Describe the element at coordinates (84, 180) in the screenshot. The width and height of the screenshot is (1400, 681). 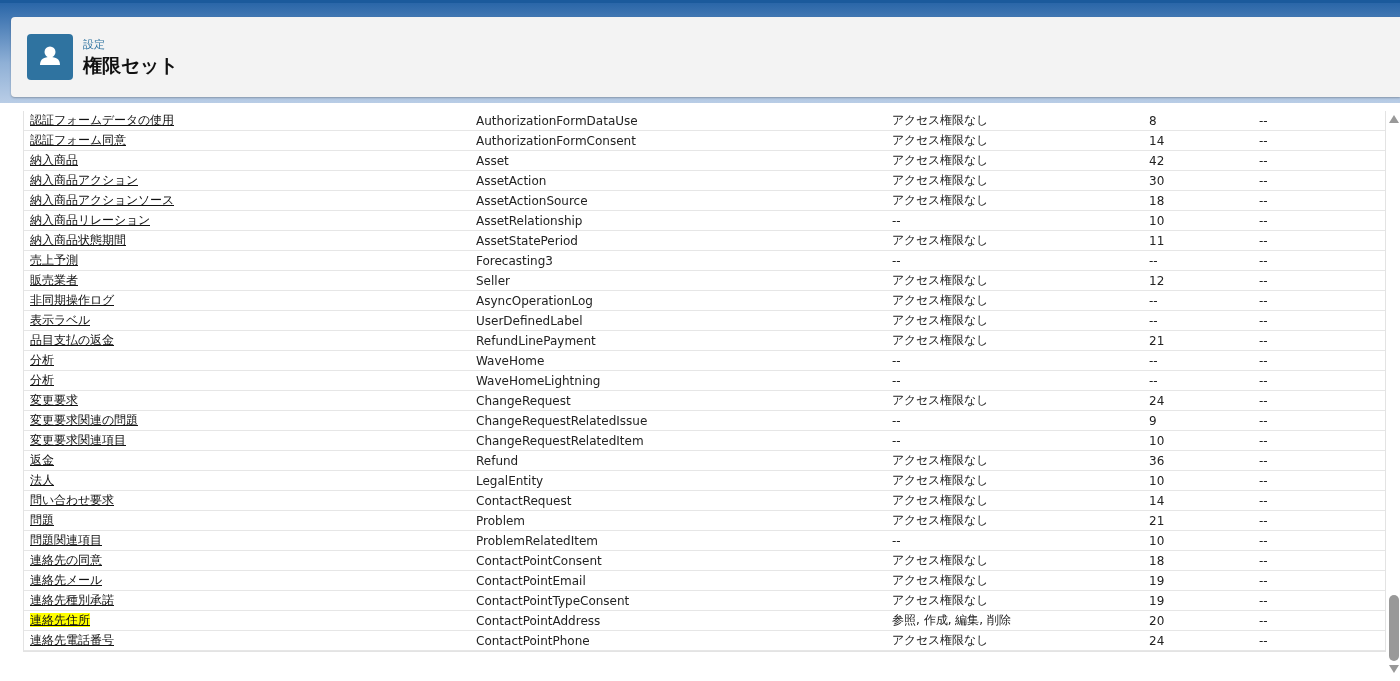
I see `object-link: 納入商品アクション` at that location.